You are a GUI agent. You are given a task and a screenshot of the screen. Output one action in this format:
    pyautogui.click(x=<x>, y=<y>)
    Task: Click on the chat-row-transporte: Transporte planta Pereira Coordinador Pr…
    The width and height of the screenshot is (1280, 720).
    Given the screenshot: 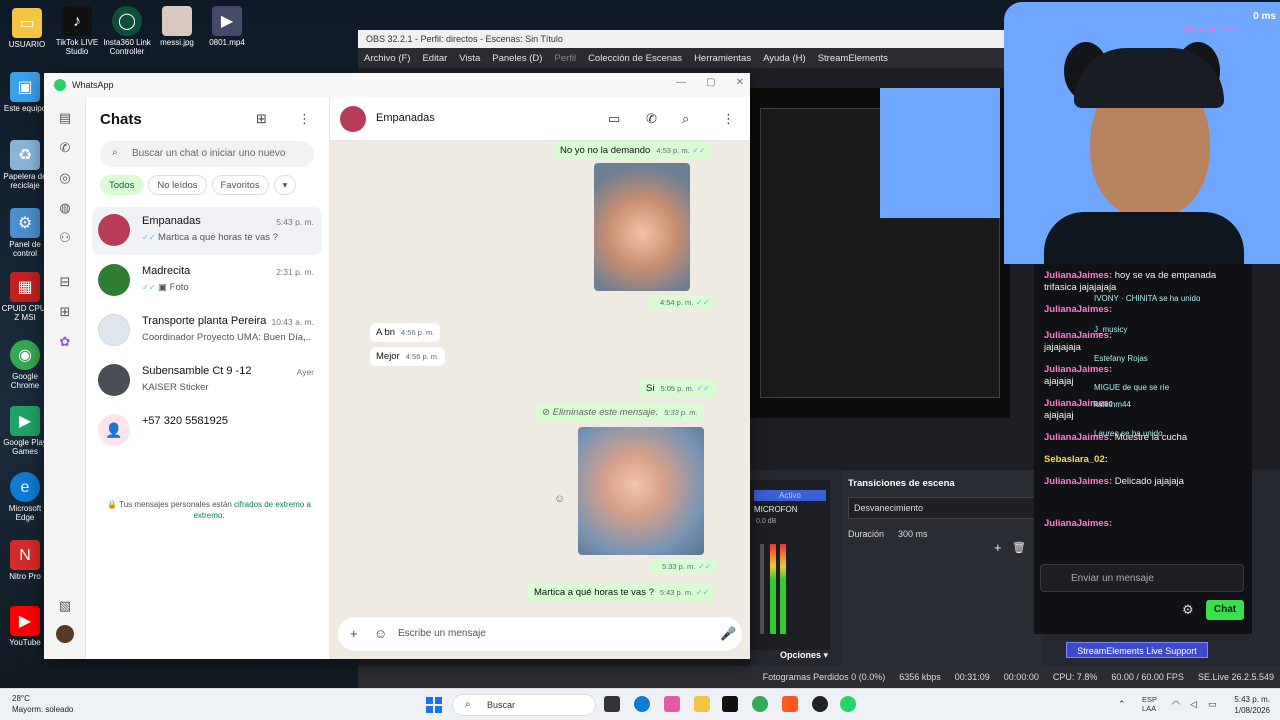 What is the action you would take?
    pyautogui.click(x=207, y=331)
    